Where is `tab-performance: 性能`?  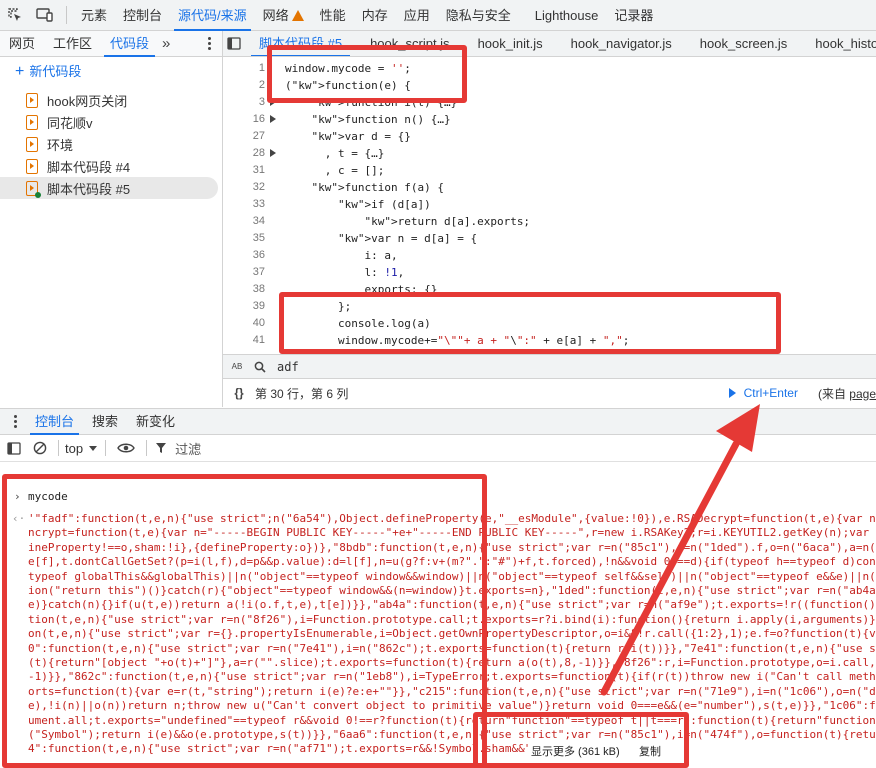 tab-performance: 性能 is located at coordinates (333, 15).